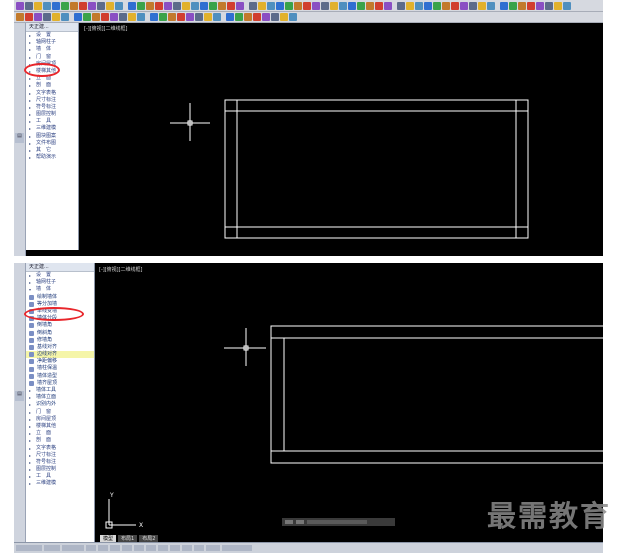 This screenshot has height=553, width=617. I want to click on wall-submenu-item: ▸ 识别内外, so click(60, 404).